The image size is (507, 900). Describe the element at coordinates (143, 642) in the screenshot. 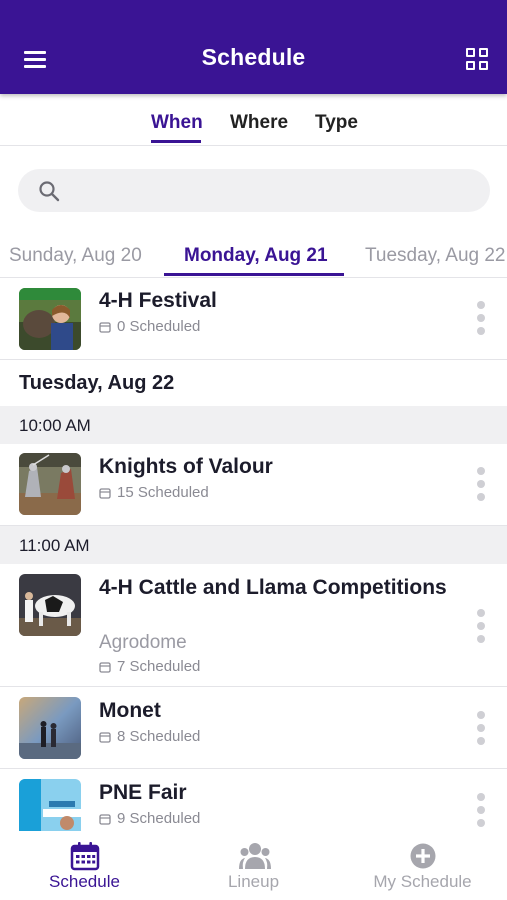

I see `event-venue: Agrodome` at that location.